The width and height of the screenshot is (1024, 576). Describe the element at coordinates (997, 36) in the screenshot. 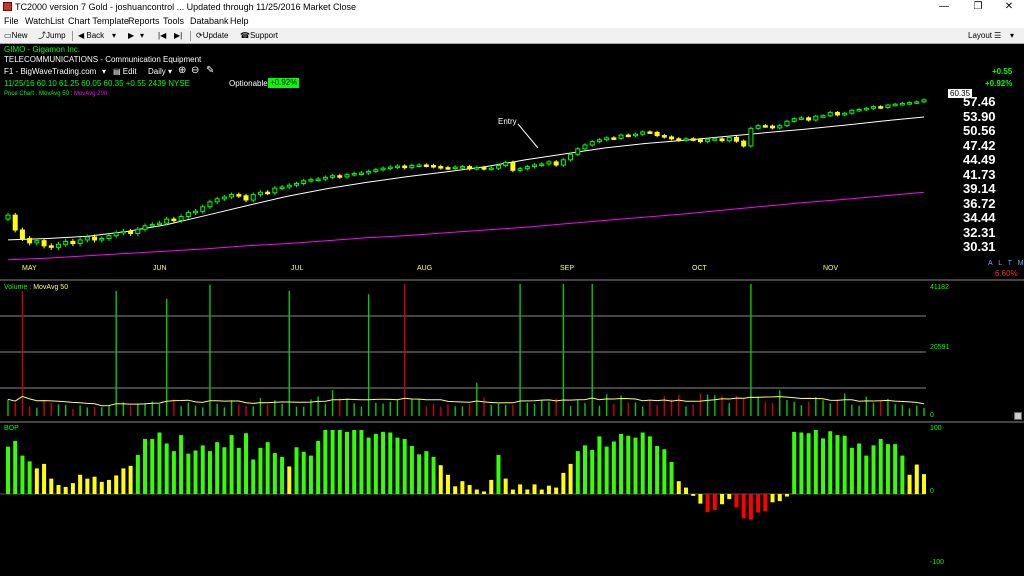

I see `layout-menu-icon: ☰` at that location.